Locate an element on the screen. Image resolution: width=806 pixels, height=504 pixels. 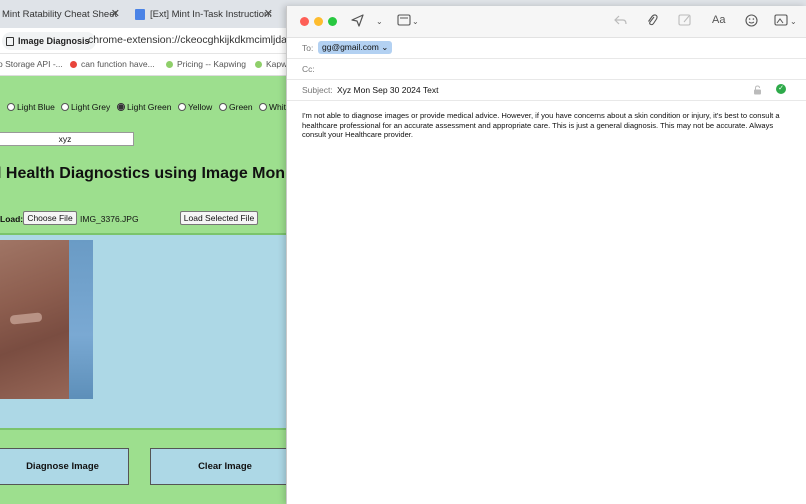
name-input: xyz is located at coordinates (67, 139).